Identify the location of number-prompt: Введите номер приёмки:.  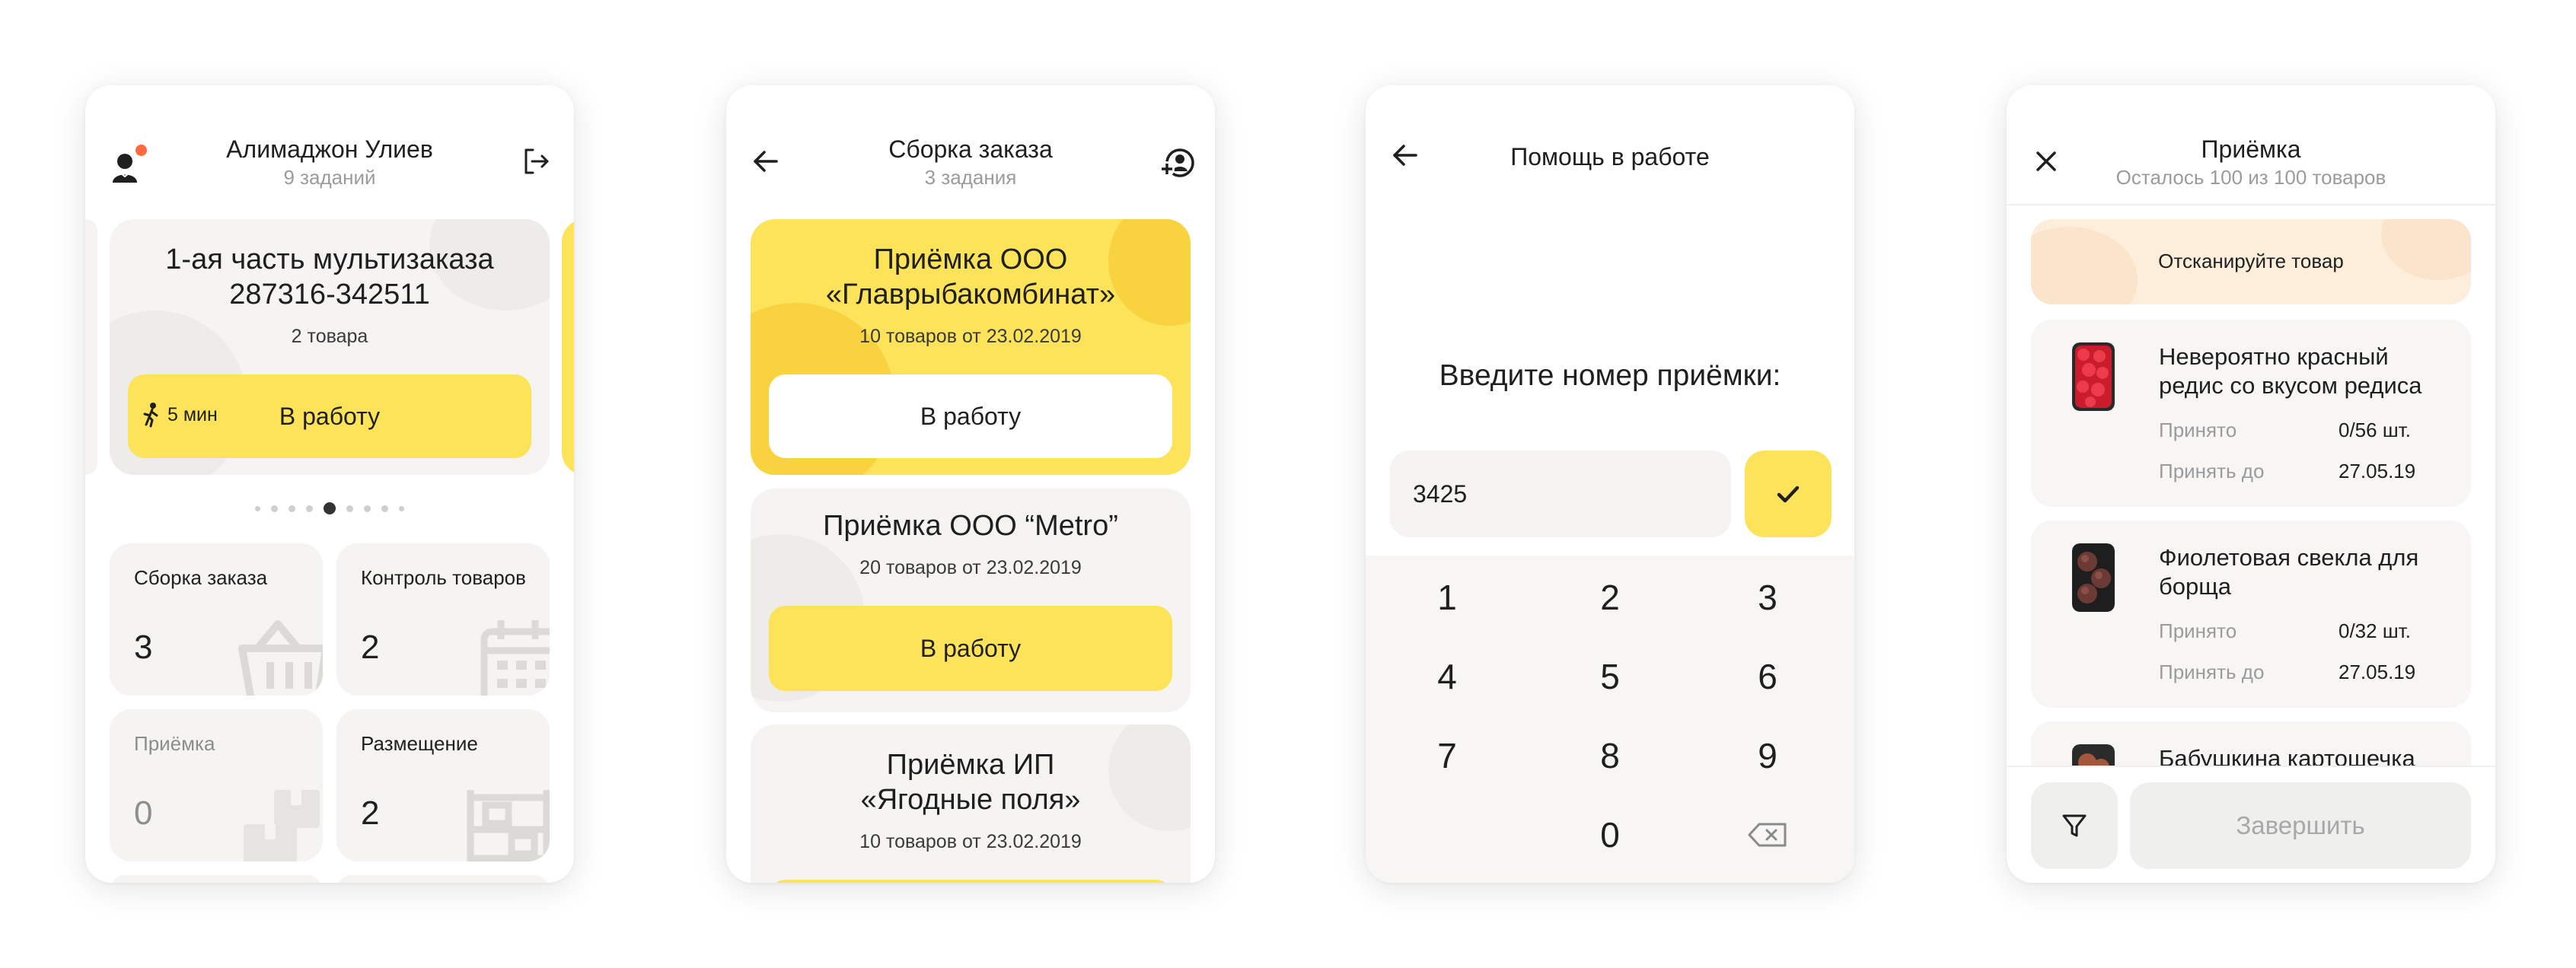
(1610, 375).